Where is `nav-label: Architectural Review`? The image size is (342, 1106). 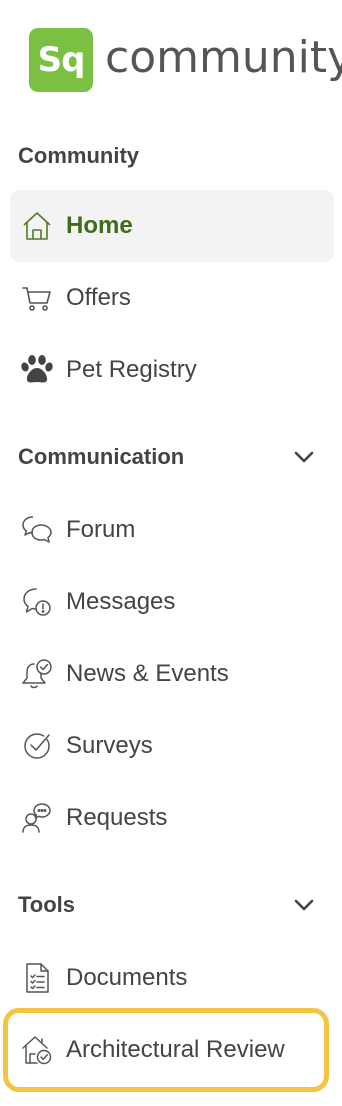
nav-label: Architectural Review is located at coordinates (175, 1049).